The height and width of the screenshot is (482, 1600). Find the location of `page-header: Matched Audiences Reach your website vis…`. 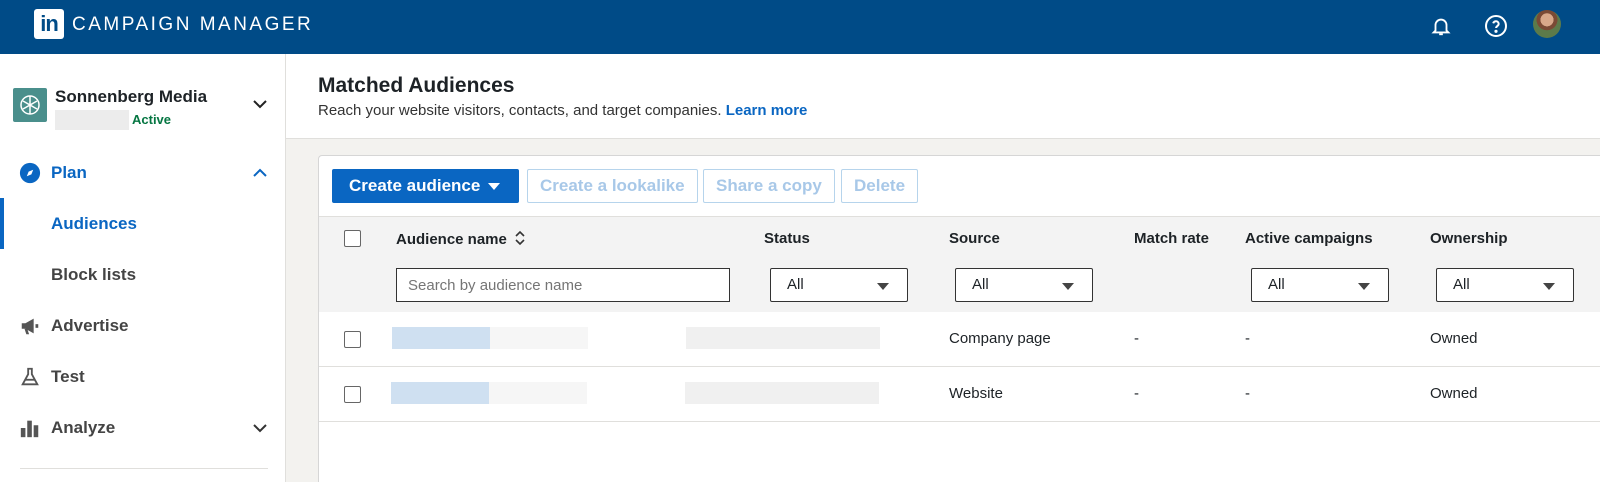

page-header: Matched Audiences Reach your website vis… is located at coordinates (943, 96).